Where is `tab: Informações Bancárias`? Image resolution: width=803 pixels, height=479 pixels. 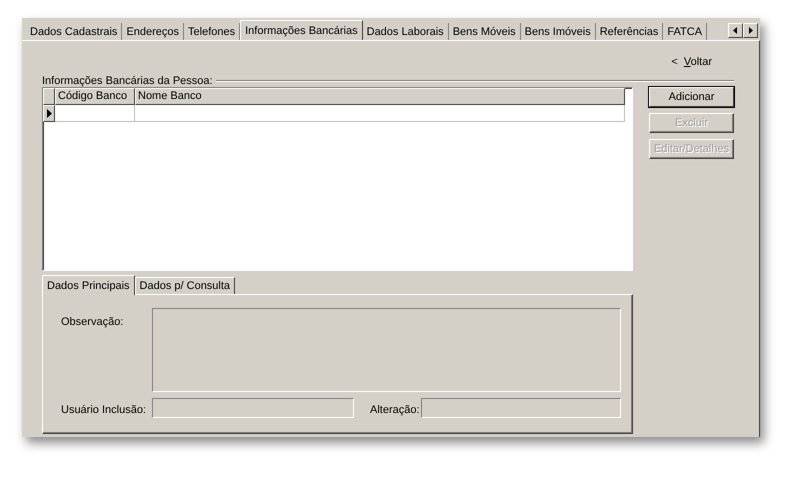 tab: Informações Bancárias is located at coordinates (301, 30).